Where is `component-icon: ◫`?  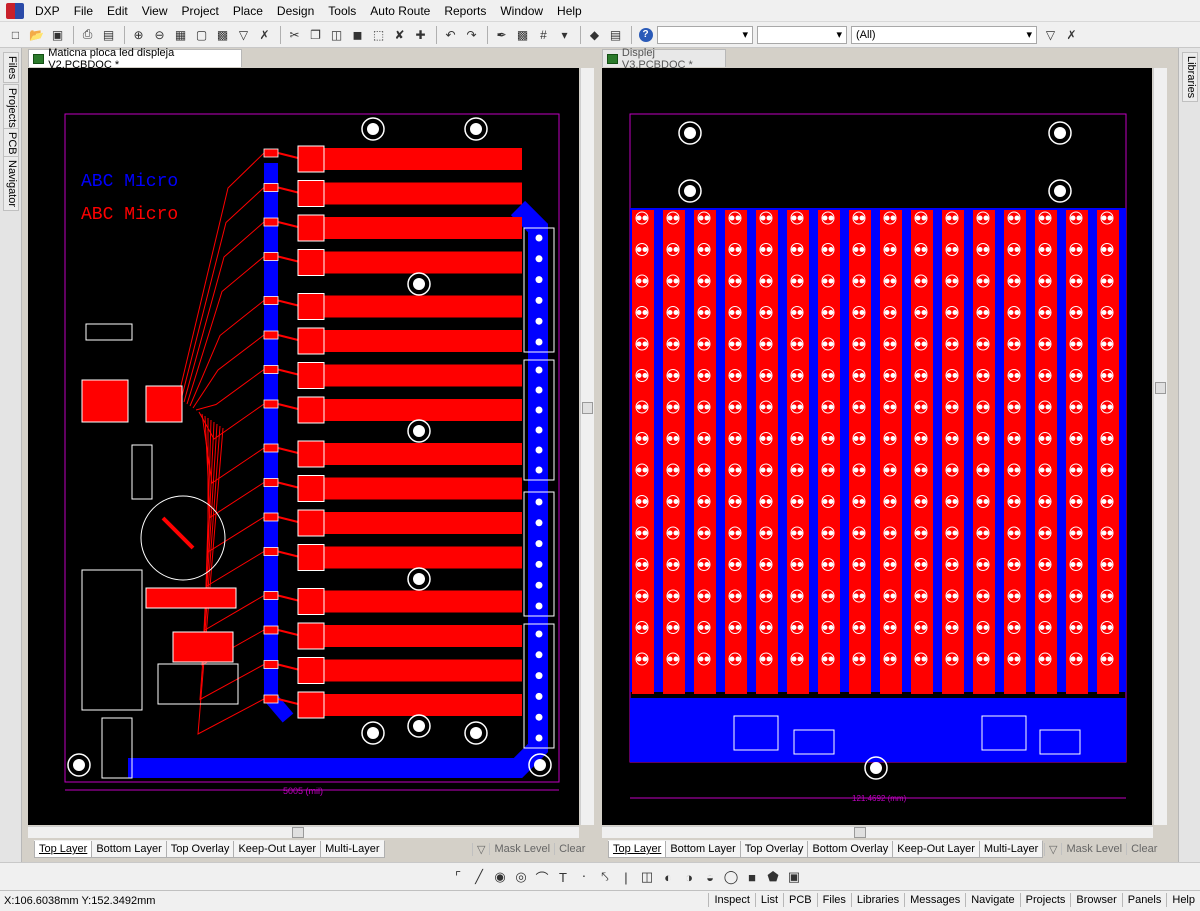
component-icon: ◫ is located at coordinates (647, 877).